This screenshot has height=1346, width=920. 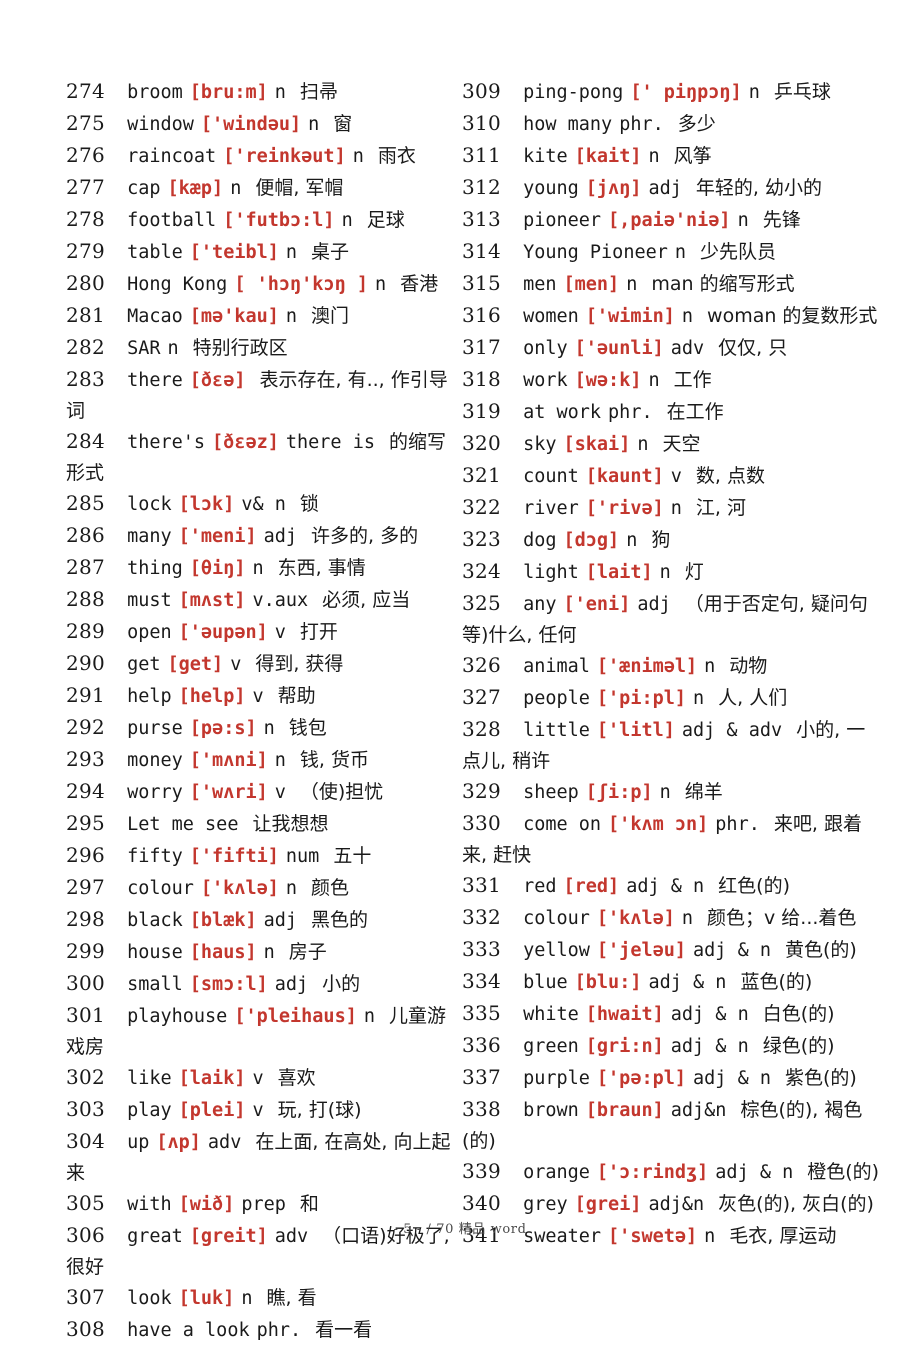 What do you see at coordinates (698, 1110) in the screenshot?
I see `entry-part-of-speech: adj&n` at bounding box center [698, 1110].